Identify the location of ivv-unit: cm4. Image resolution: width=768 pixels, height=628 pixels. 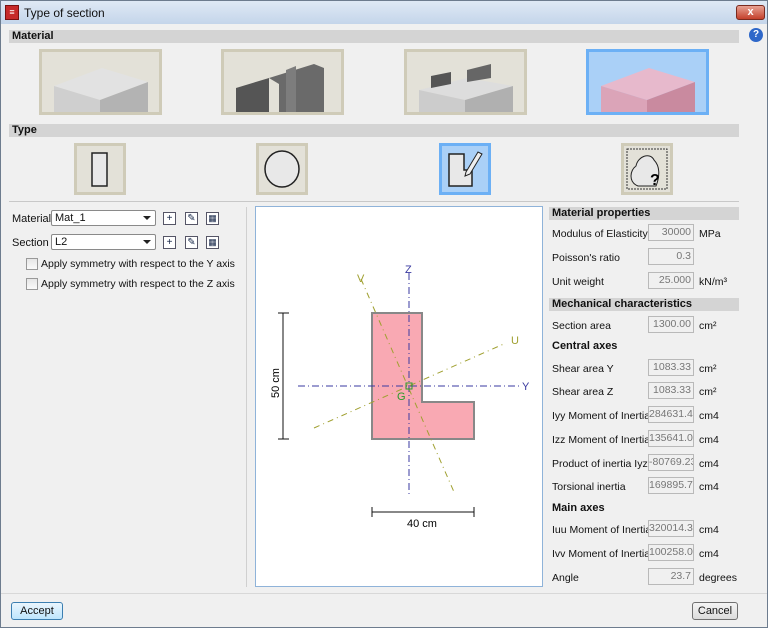
(709, 554).